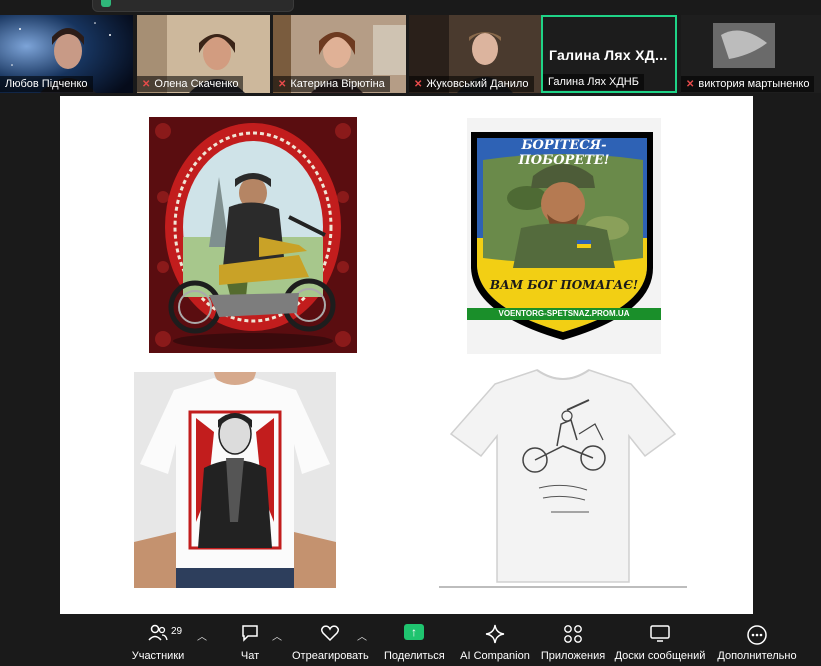 This screenshot has width=821, height=666. What do you see at coordinates (754, 84) in the screenshot?
I see `participant-name: виктория мартыненко` at bounding box center [754, 84].